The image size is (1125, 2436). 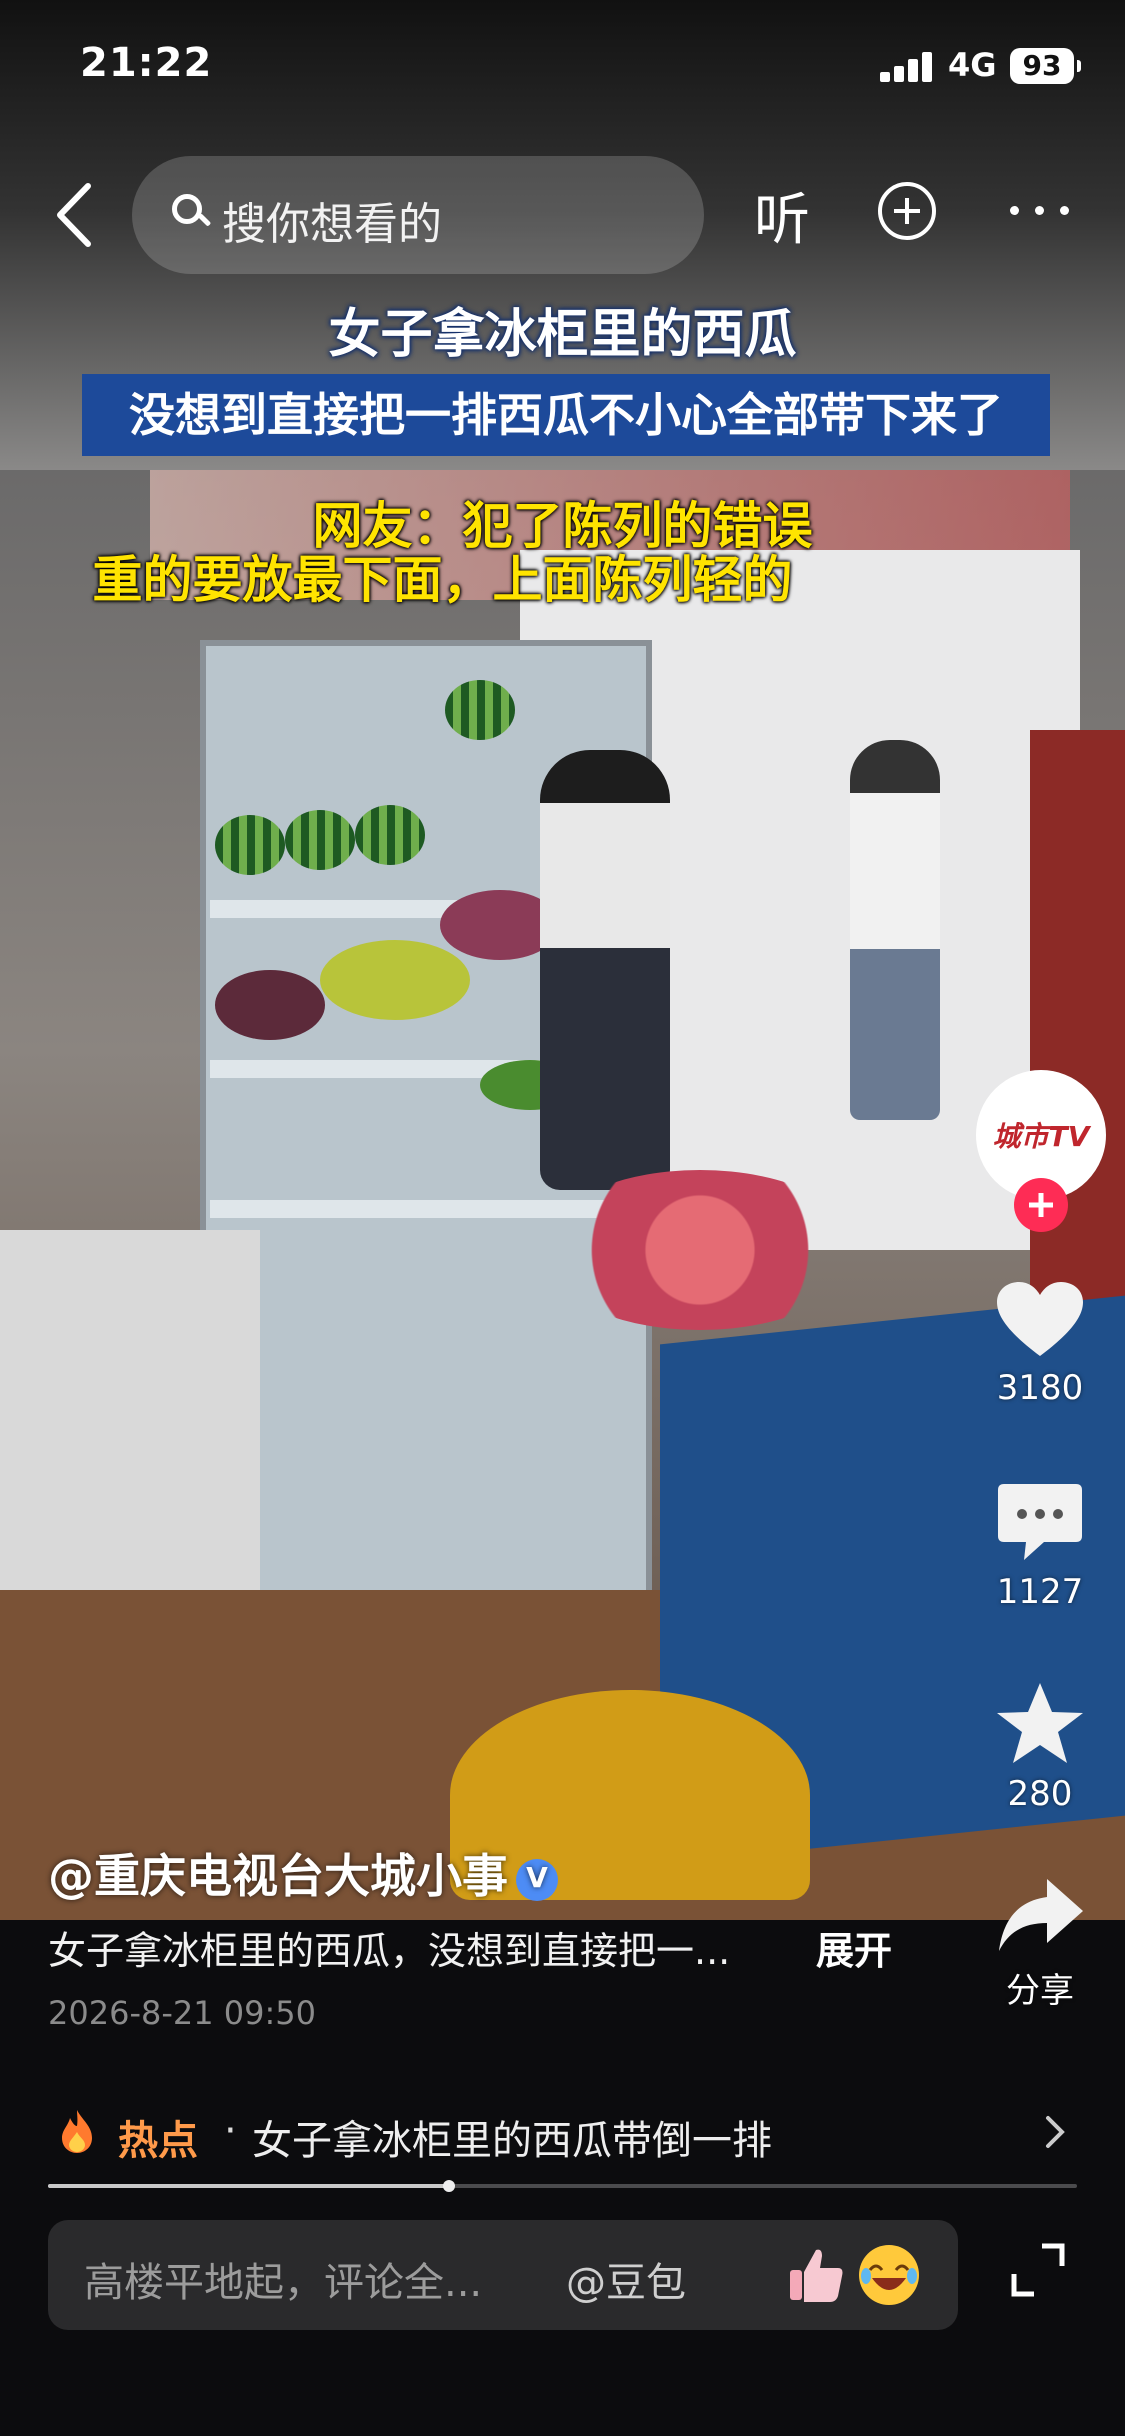 What do you see at coordinates (626, 2279) in the screenshot?
I see `mention-doubao-button: @豆包` at bounding box center [626, 2279].